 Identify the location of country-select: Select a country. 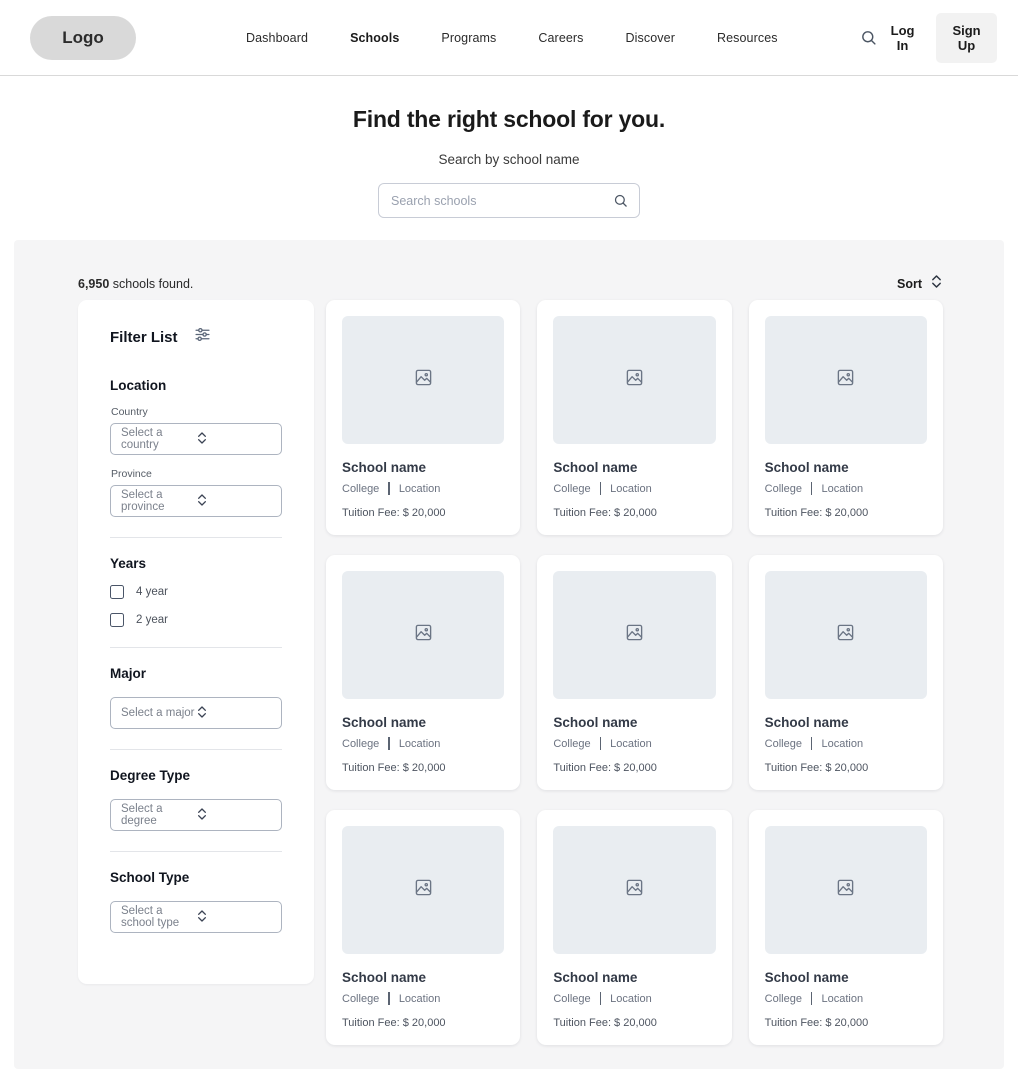
(196, 439).